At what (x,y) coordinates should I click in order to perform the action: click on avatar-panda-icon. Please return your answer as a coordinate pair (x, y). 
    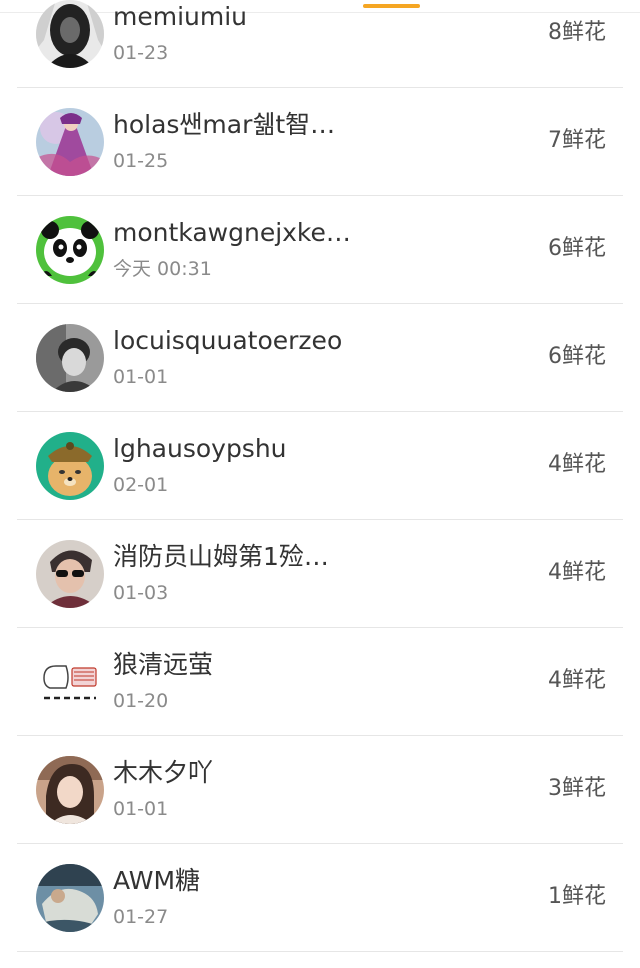
    Looking at the image, I should click on (70, 250).